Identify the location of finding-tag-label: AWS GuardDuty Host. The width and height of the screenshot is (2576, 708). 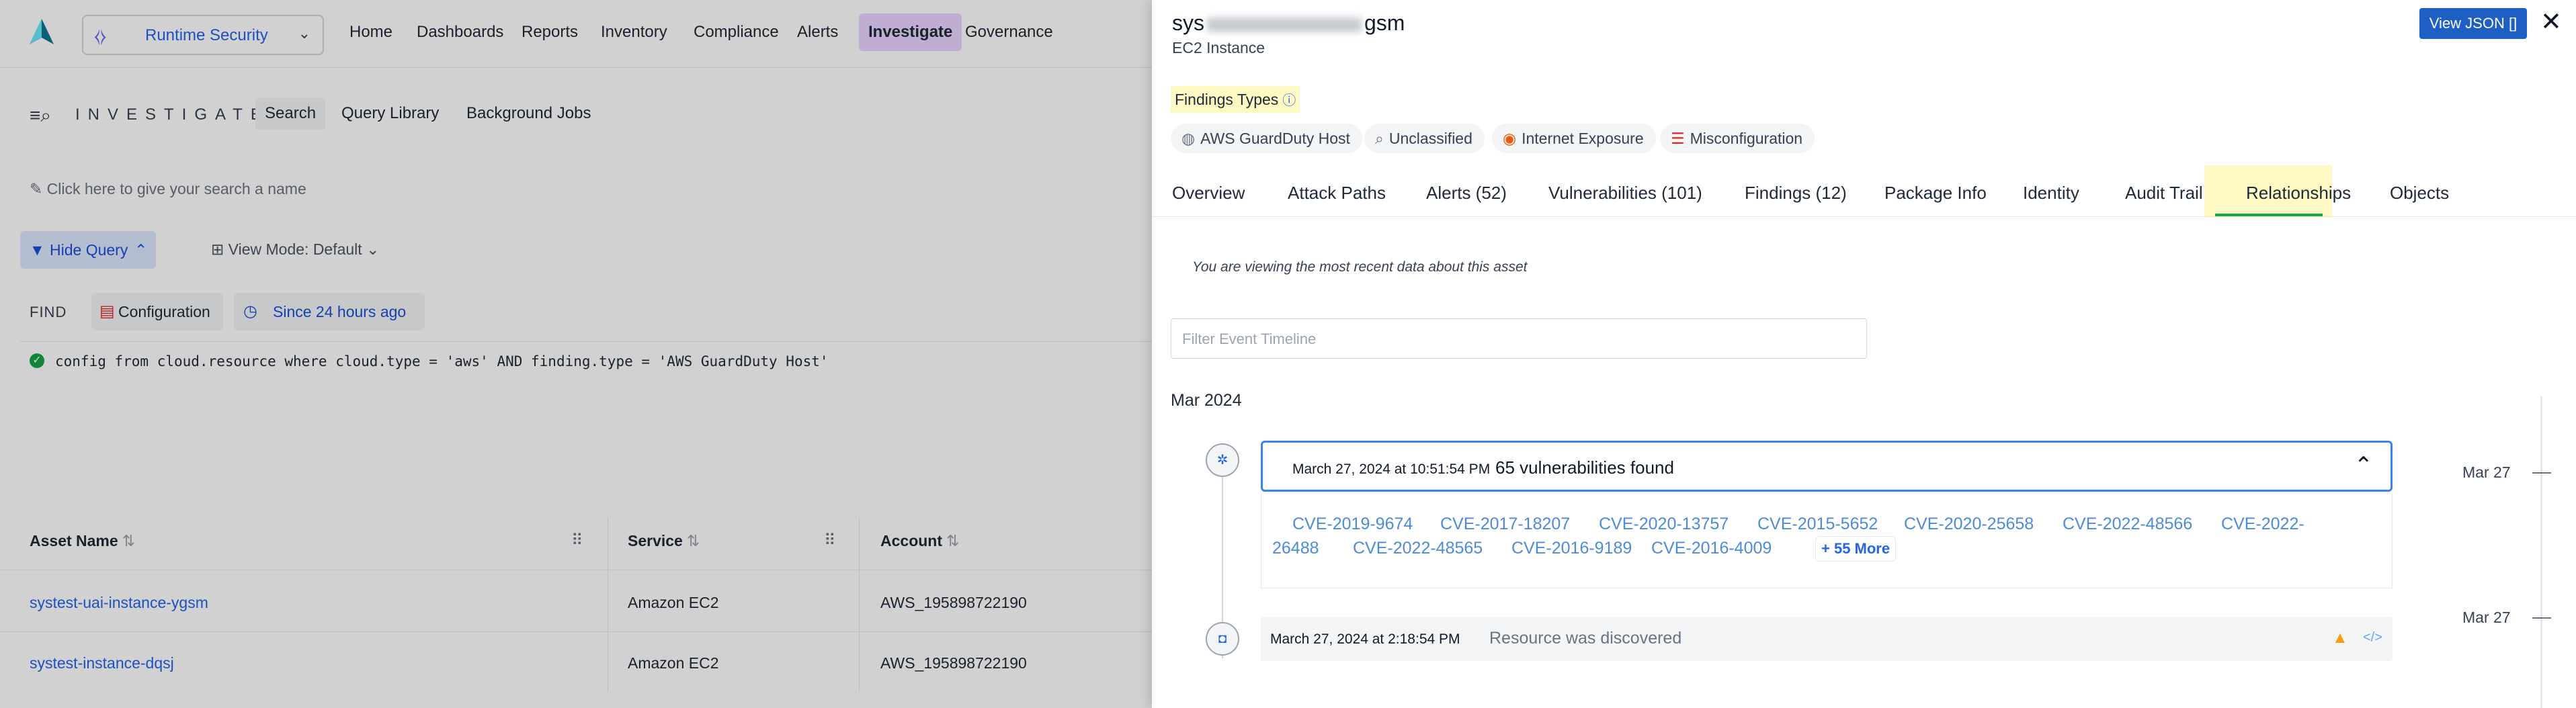
(1275, 138).